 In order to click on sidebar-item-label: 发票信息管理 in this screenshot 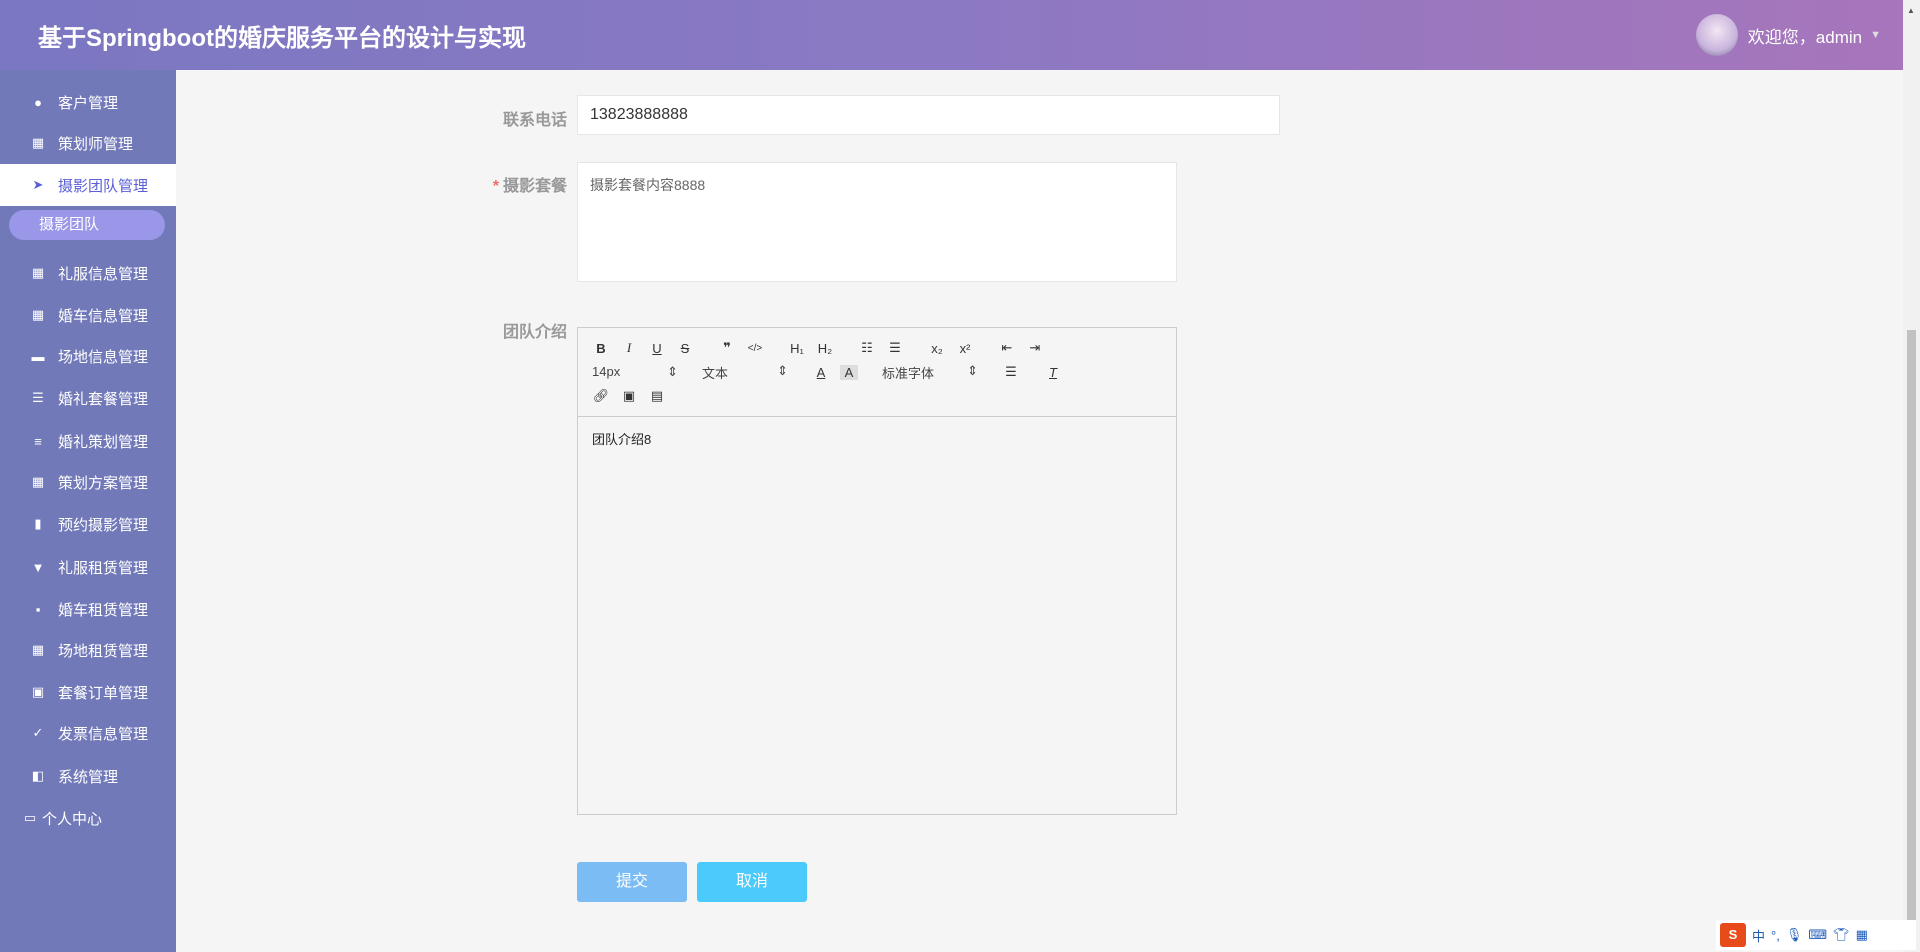, I will do `click(103, 734)`.